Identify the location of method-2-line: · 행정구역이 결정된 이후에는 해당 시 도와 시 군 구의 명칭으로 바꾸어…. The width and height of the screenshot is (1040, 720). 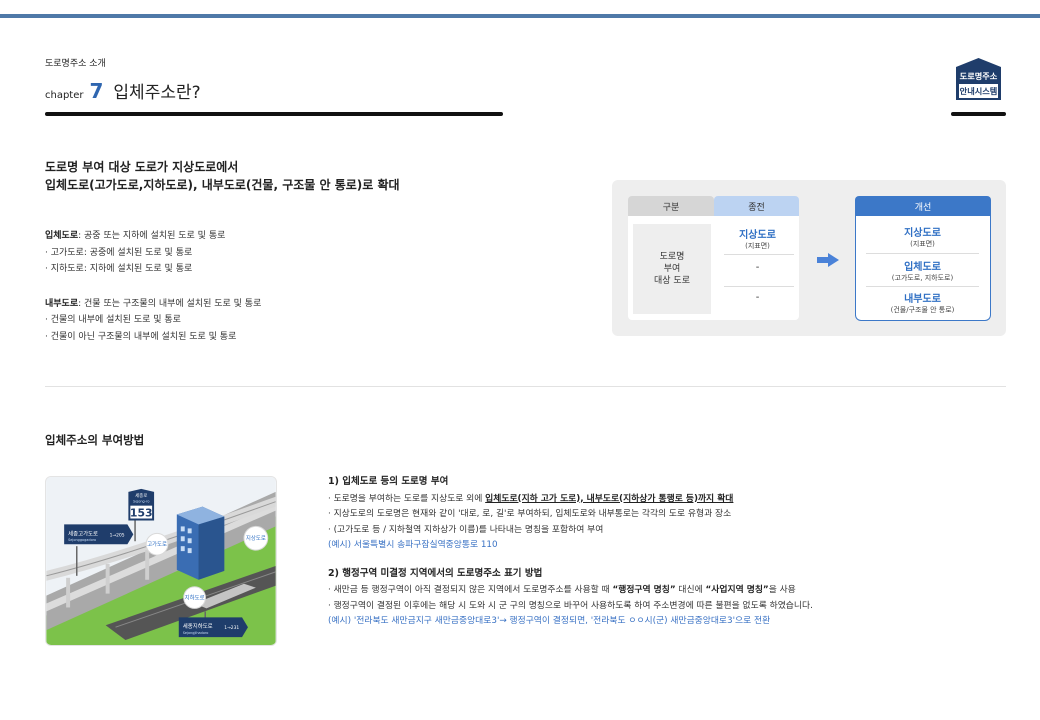
(570, 605).